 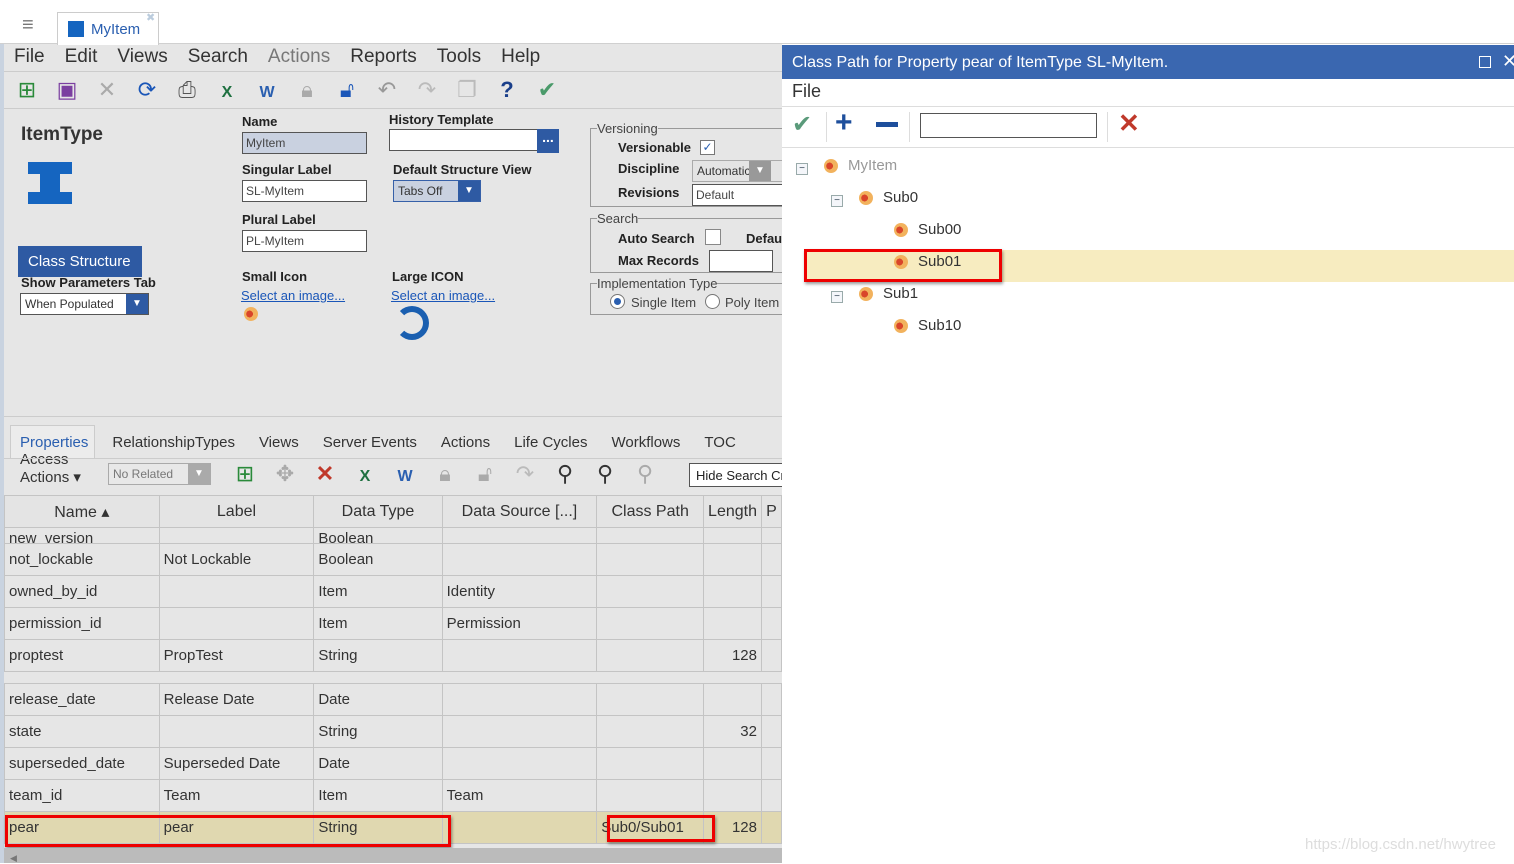 I want to click on tab-actions: Actions, so click(x=465, y=442).